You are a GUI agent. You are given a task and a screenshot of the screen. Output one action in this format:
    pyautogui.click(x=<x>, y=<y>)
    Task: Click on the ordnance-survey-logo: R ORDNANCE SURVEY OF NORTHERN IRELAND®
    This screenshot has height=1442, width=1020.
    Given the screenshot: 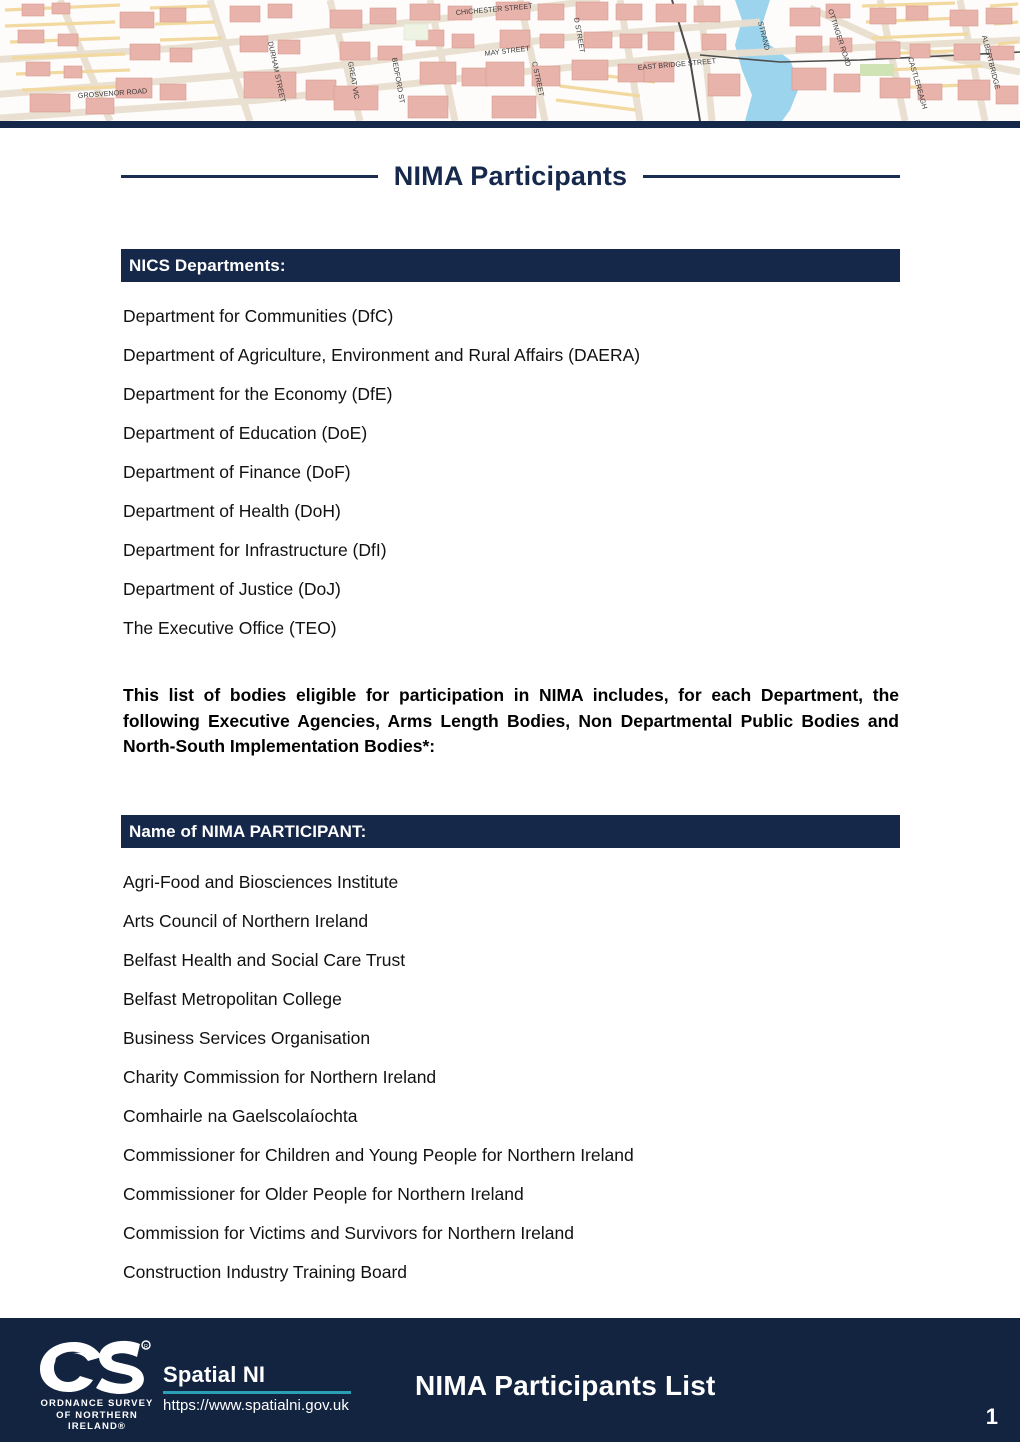 What is the action you would take?
    pyautogui.click(x=97, y=1384)
    